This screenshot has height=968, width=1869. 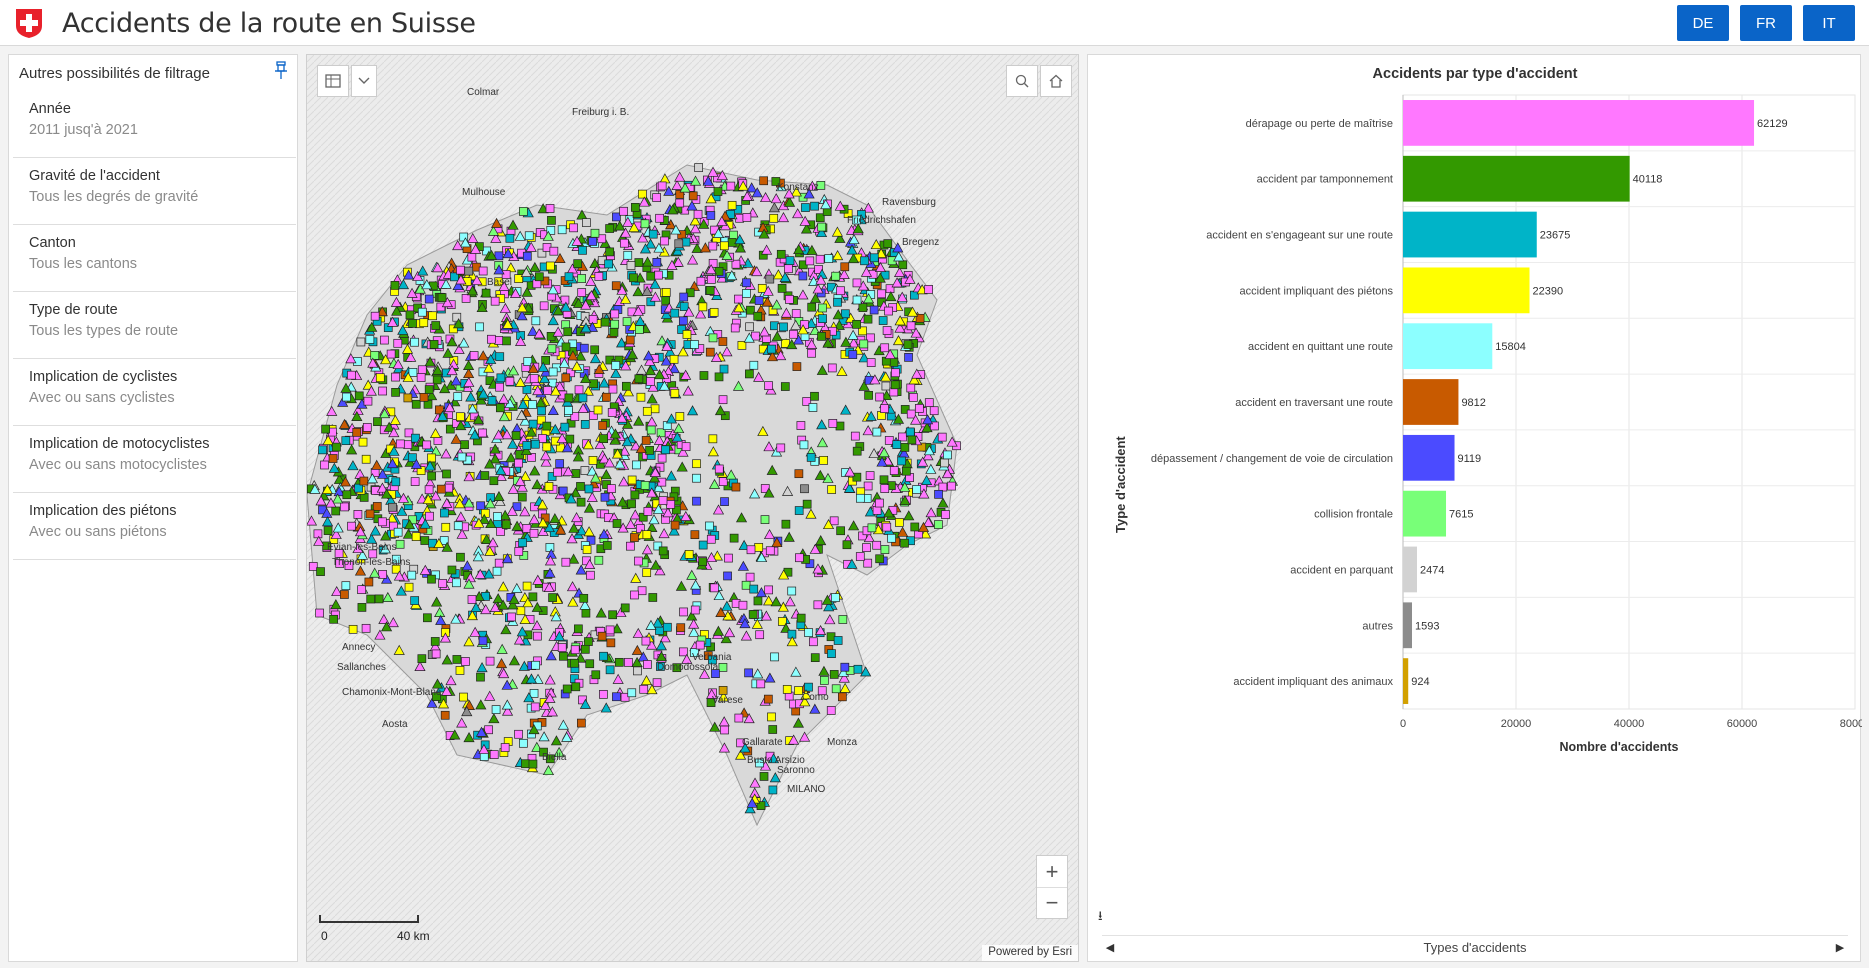 I want to click on filter-item-type-route: Type de route Tous les types de route, so click(x=154, y=325).